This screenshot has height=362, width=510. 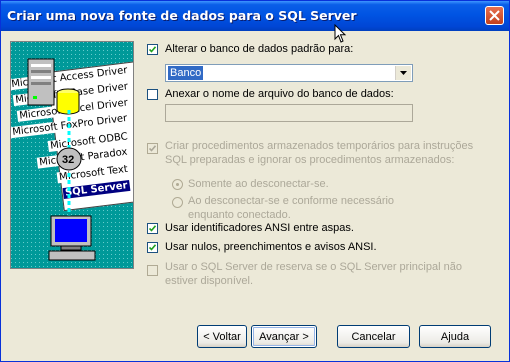 What do you see at coordinates (41, 82) in the screenshot?
I see `server-icon` at bounding box center [41, 82].